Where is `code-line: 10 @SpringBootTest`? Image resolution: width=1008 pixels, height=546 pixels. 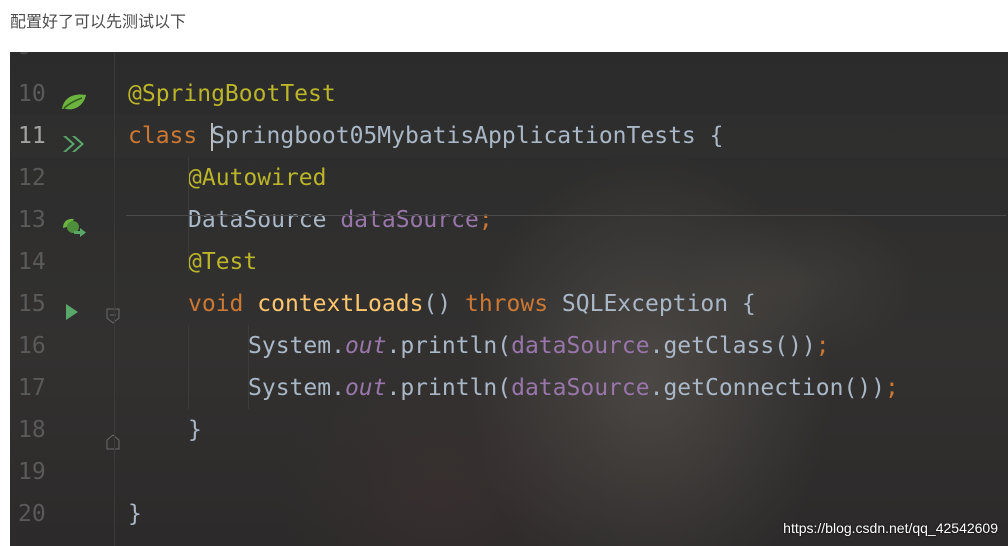 code-line: 10 @SpringBootTest is located at coordinates (509, 94).